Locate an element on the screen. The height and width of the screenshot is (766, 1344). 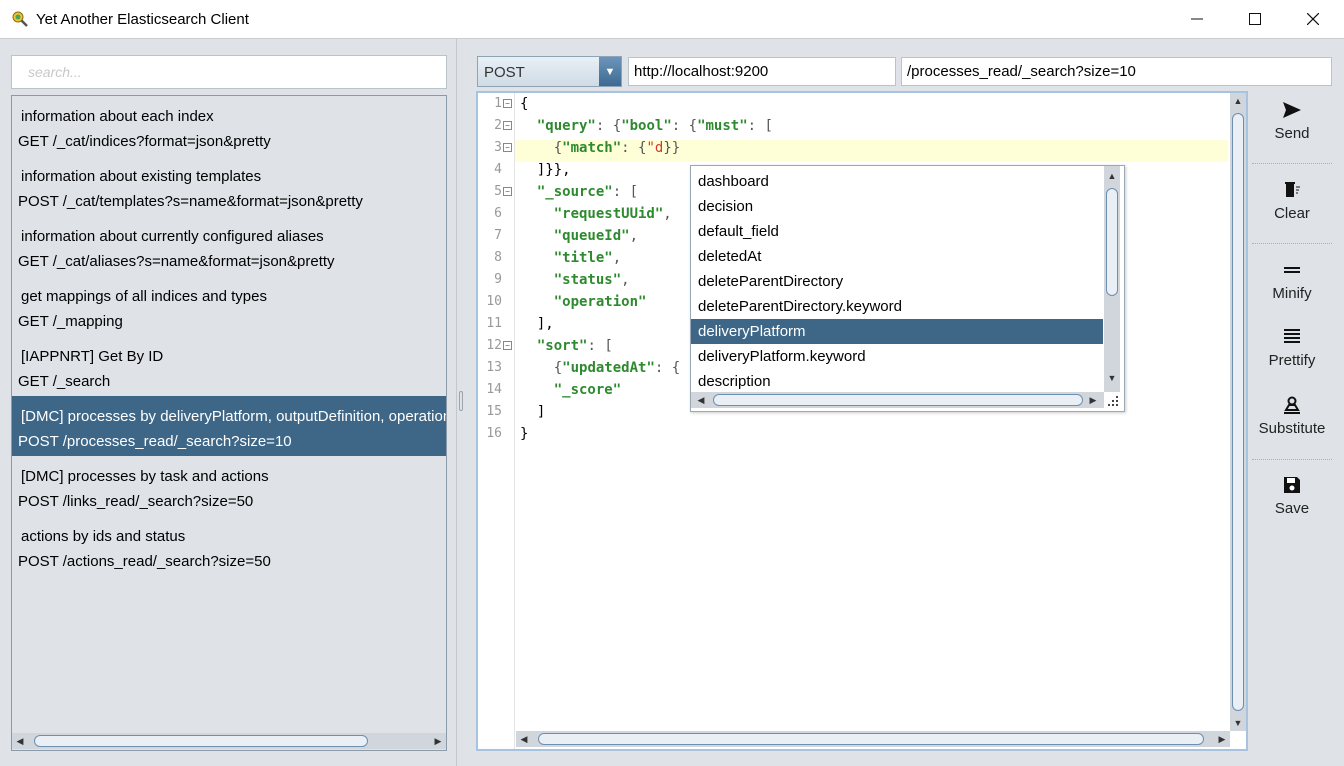
close-button is located at coordinates (1313, 19).